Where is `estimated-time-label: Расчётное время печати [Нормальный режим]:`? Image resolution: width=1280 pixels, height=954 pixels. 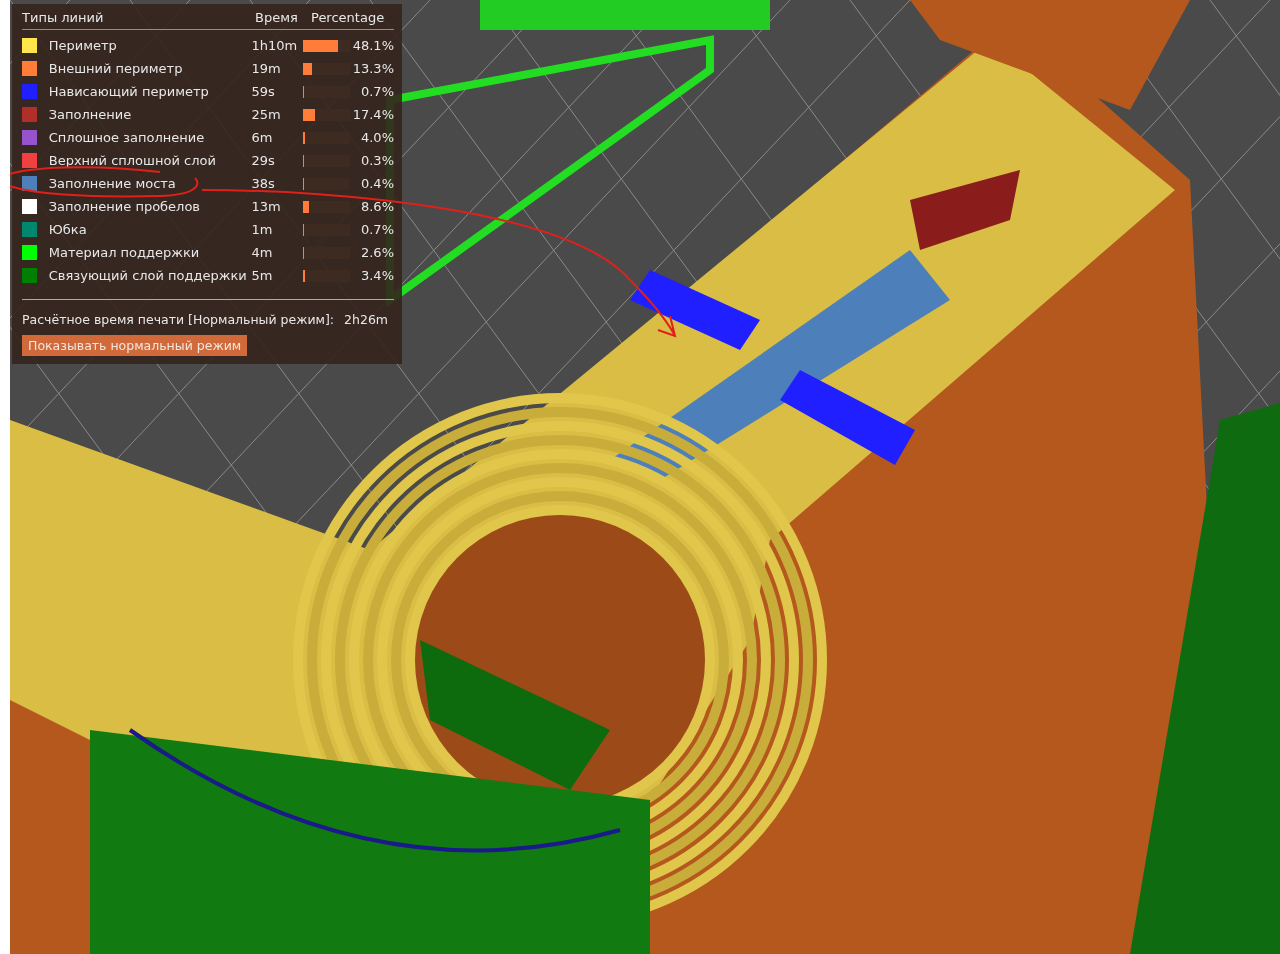 estimated-time-label: Расчётное время печати [Нормальный режим]: is located at coordinates (178, 319).